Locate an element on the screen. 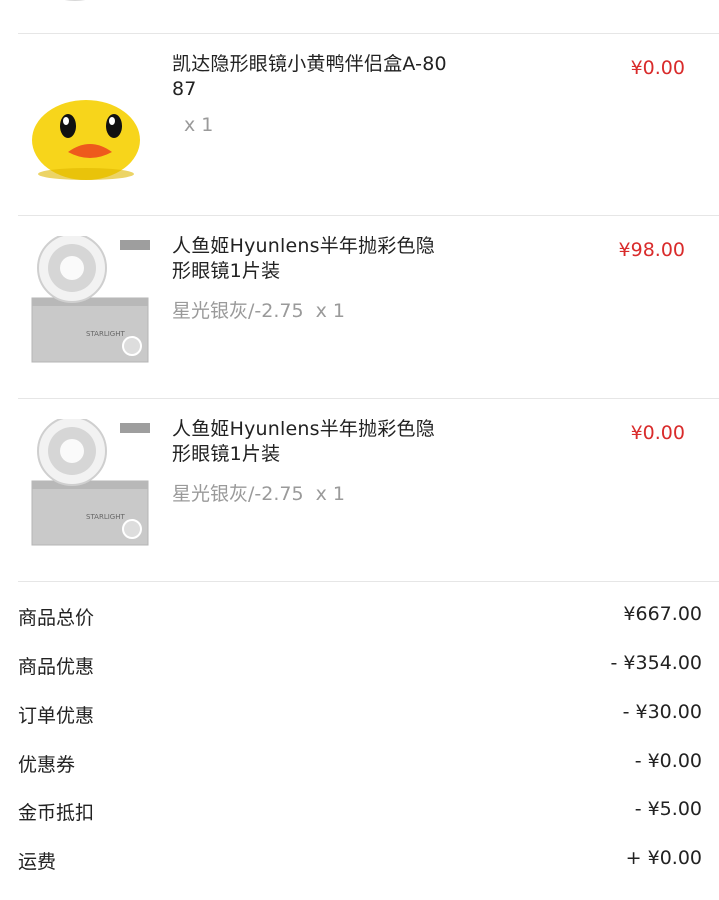 This screenshot has width=719, height=900. summary-label: 金币抵扣 is located at coordinates (56, 813).